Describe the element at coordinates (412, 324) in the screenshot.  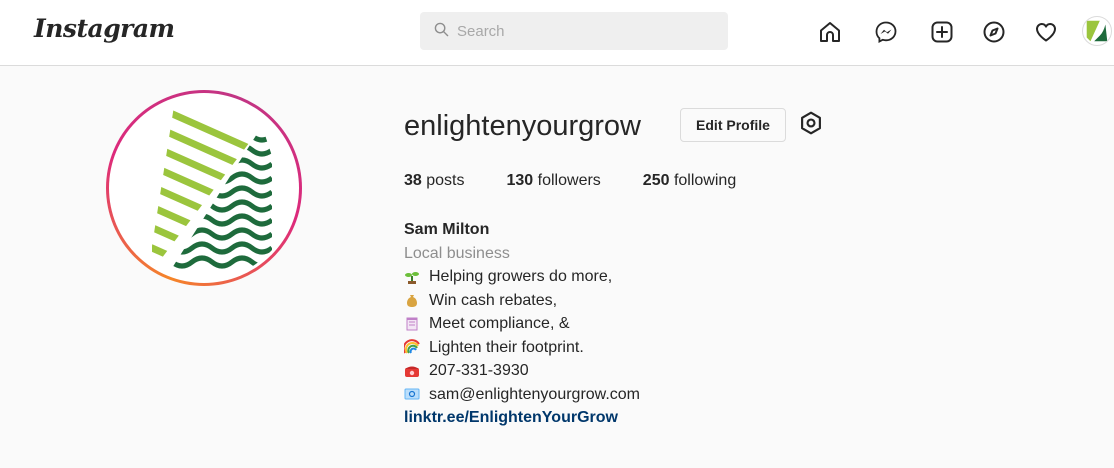
I see `notepad-icon` at that location.